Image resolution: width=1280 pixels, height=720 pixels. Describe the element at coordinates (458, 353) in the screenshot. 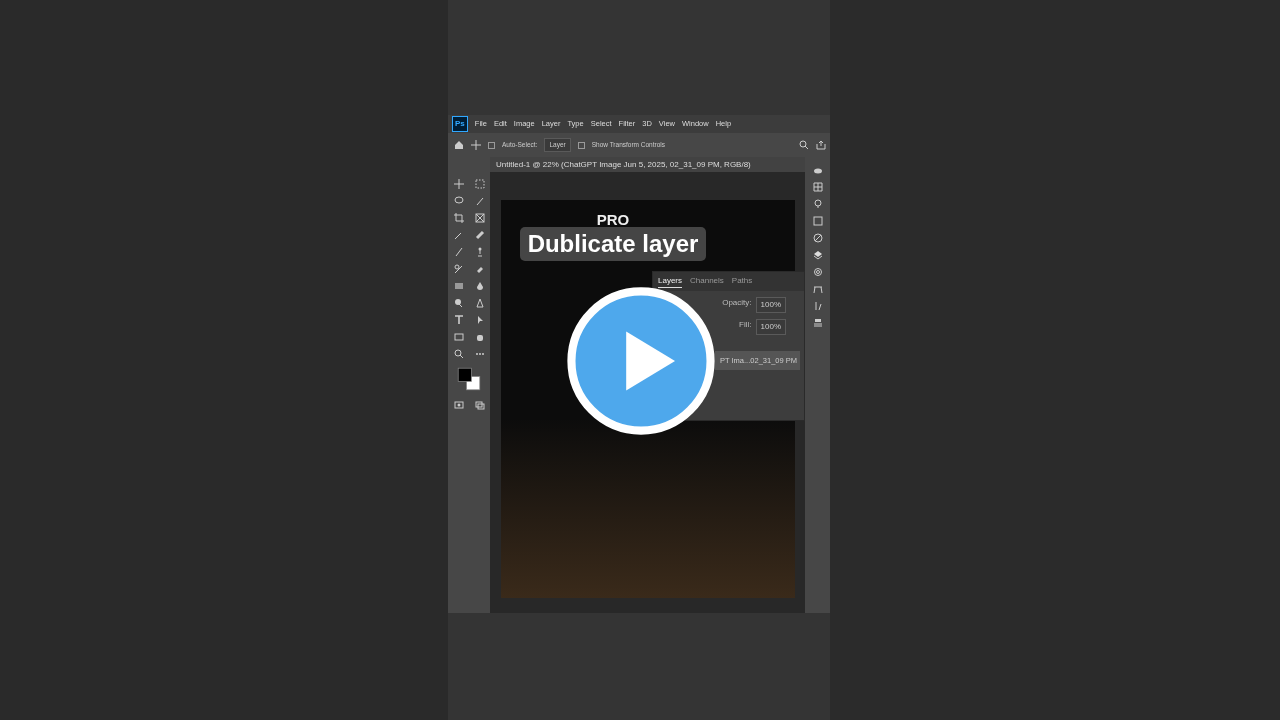

I see `zoom-icon` at that location.